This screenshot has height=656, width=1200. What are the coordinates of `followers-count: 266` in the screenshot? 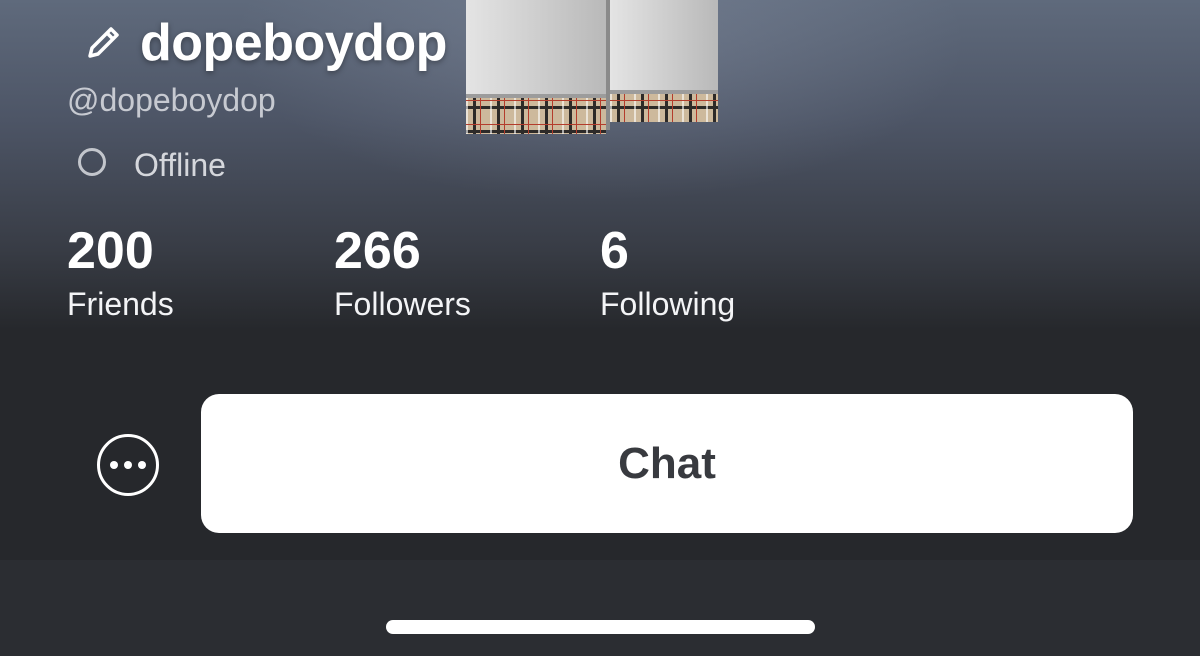 It's located at (377, 251).